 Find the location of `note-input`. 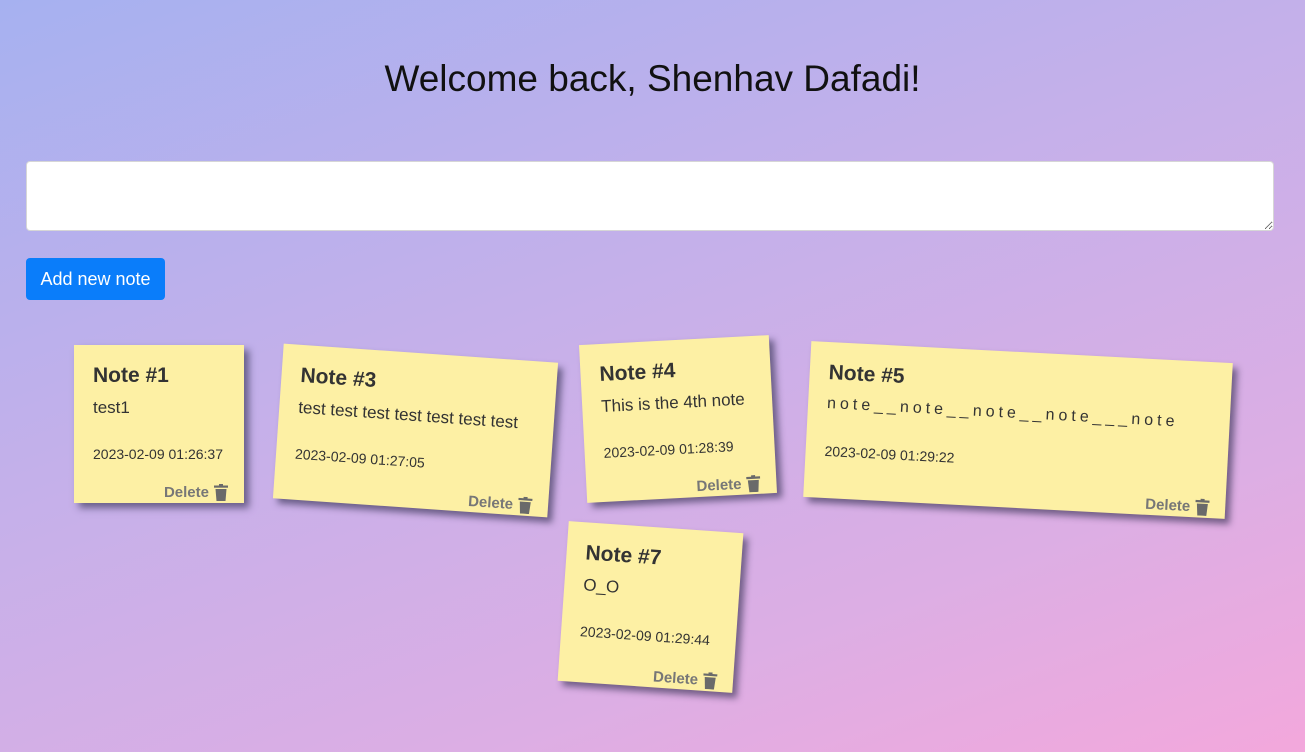

note-input is located at coordinates (650, 196).